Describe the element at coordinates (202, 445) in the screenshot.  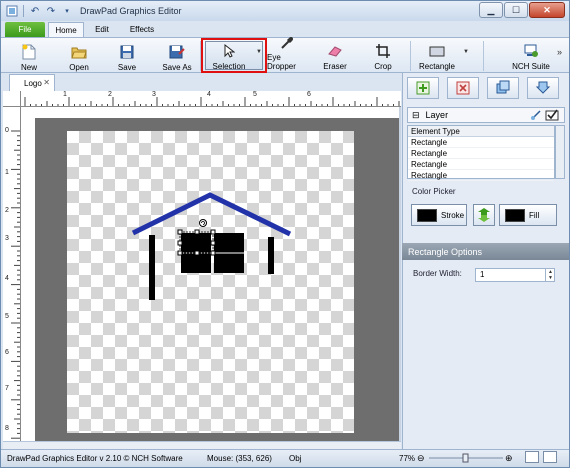
I see `canvas-horizontal-scrollbar` at that location.